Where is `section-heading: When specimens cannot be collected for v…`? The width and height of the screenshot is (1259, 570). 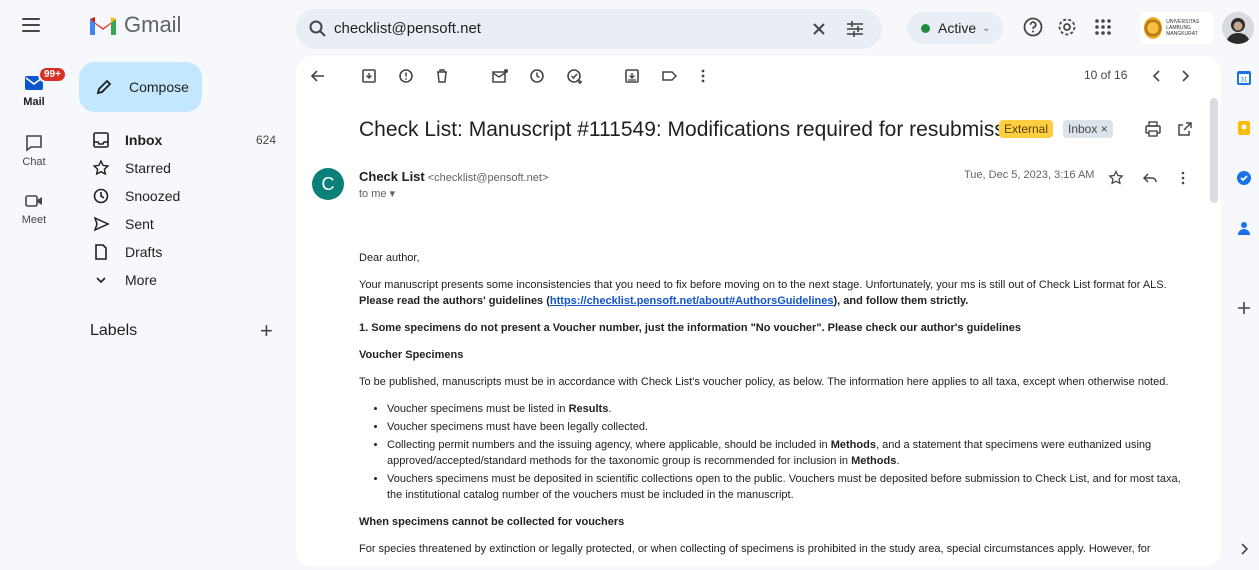
section-heading: When specimens cannot be collected for v… is located at coordinates (492, 522).